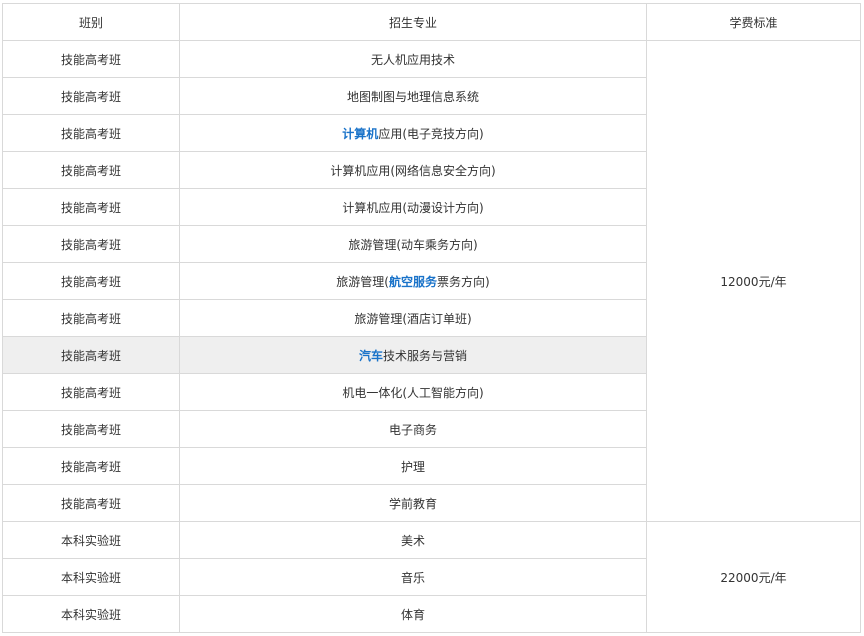  What do you see at coordinates (413, 318) in the screenshot?
I see `major-cell: 旅游管理(酒店订单班)` at bounding box center [413, 318].